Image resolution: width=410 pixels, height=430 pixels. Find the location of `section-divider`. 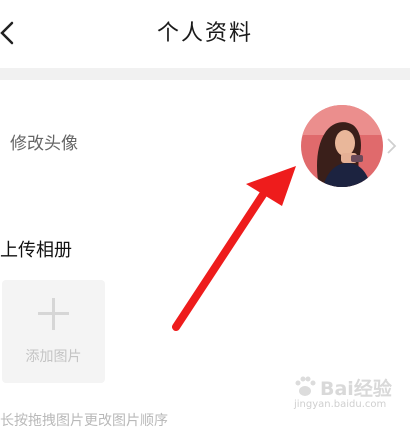

section-divider is located at coordinates (205, 74).